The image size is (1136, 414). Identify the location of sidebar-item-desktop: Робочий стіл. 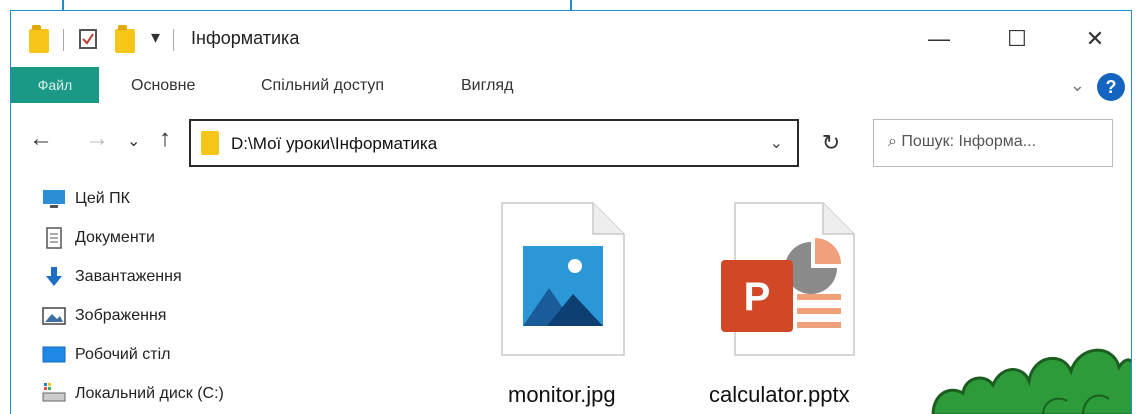
(105, 355).